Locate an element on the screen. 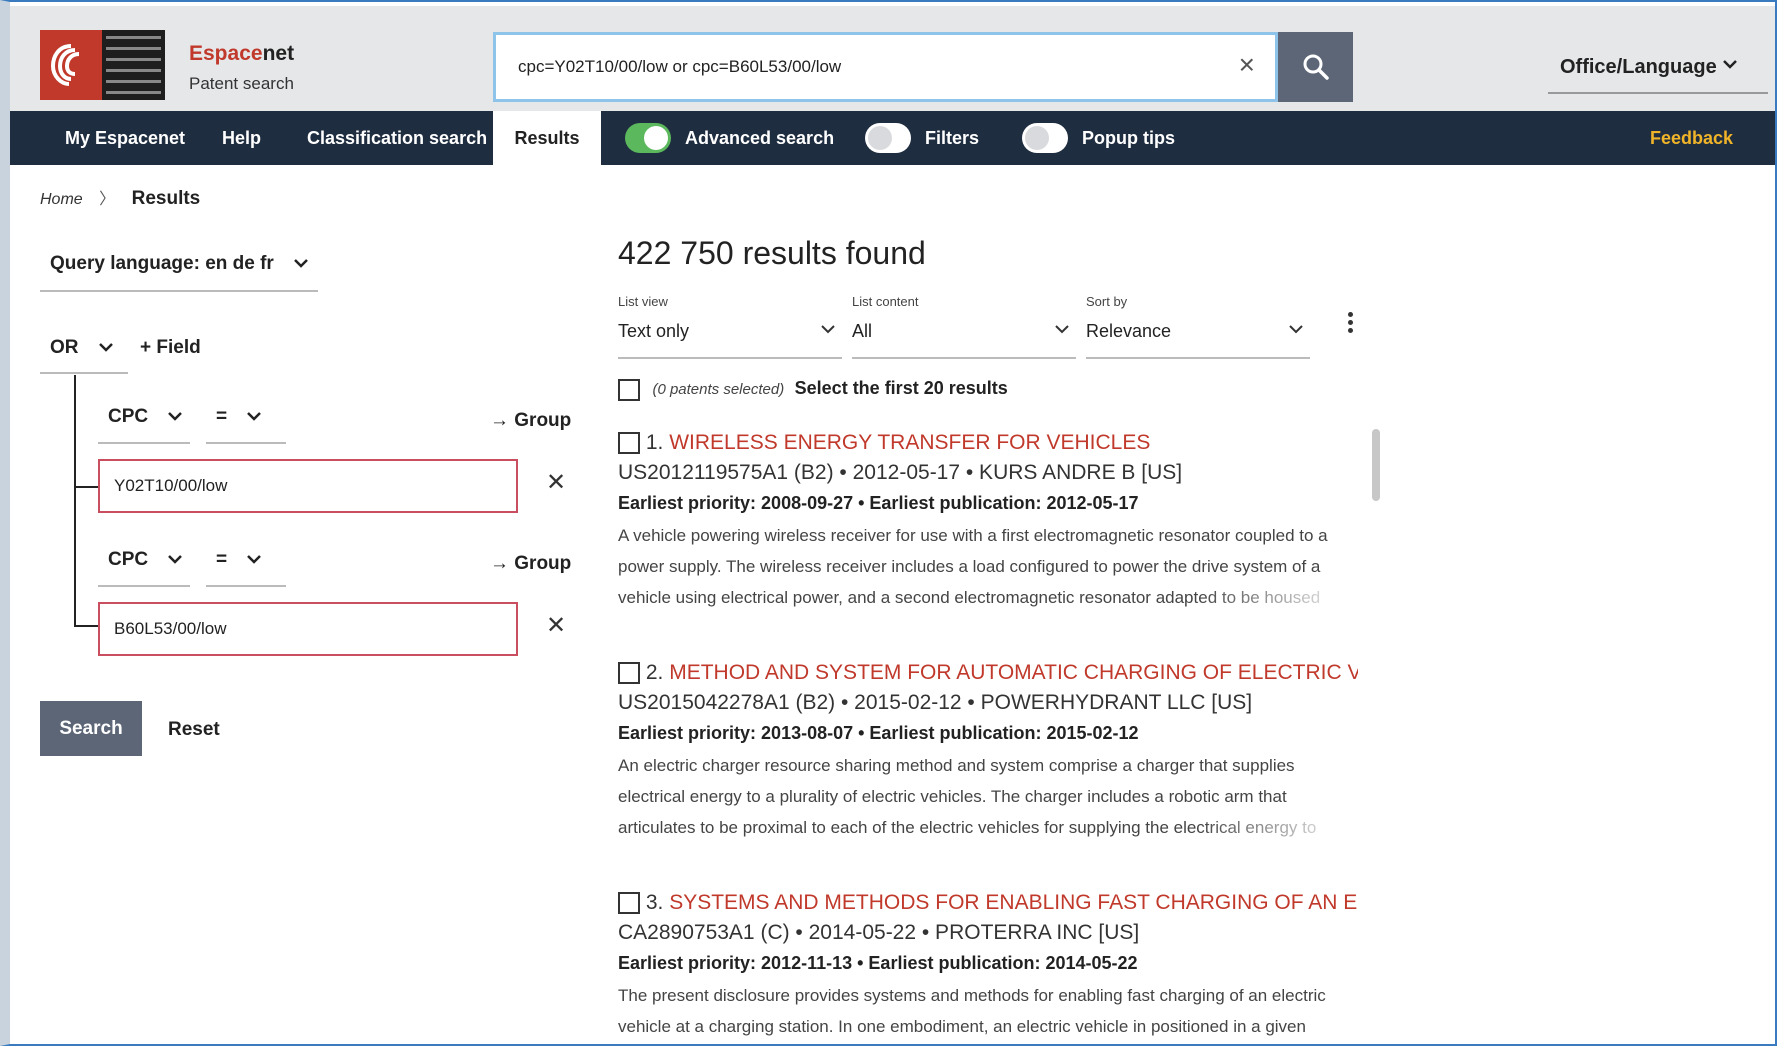 This screenshot has width=1777, height=1046. select-first-20-link: Select the first 20 results is located at coordinates (901, 388).